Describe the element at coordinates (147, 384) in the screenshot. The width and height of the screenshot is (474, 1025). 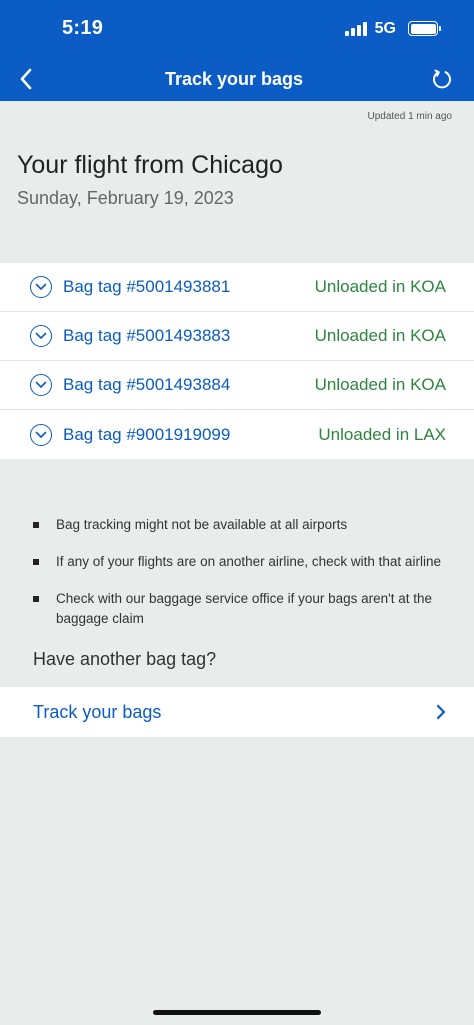
I see `bag-tag-label: Bag tag #5001493884` at that location.